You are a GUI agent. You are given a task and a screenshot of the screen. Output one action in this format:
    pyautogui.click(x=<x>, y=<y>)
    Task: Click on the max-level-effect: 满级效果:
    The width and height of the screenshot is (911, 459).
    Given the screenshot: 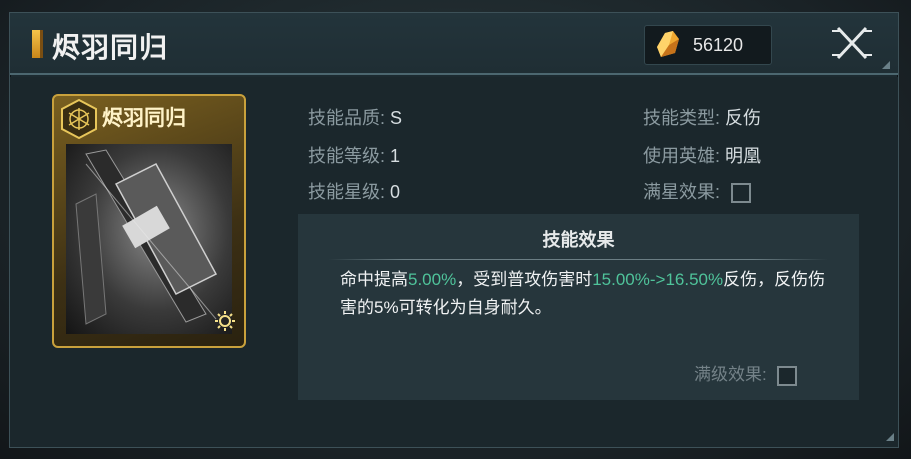 What is the action you would take?
    pyautogui.click(x=746, y=373)
    